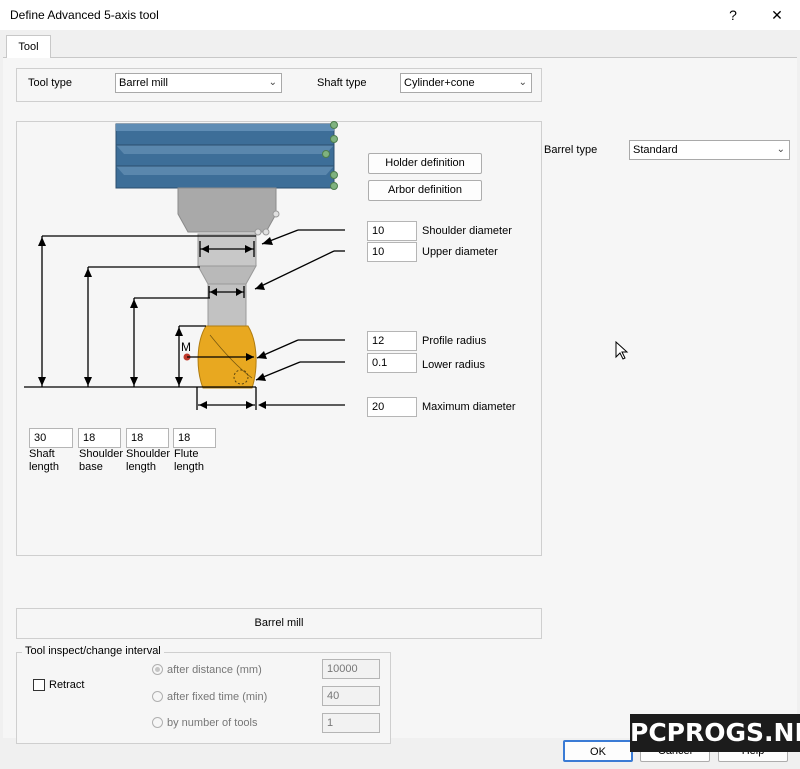  Describe the element at coordinates (157, 722) in the screenshot. I see `by-number-radio` at that location.